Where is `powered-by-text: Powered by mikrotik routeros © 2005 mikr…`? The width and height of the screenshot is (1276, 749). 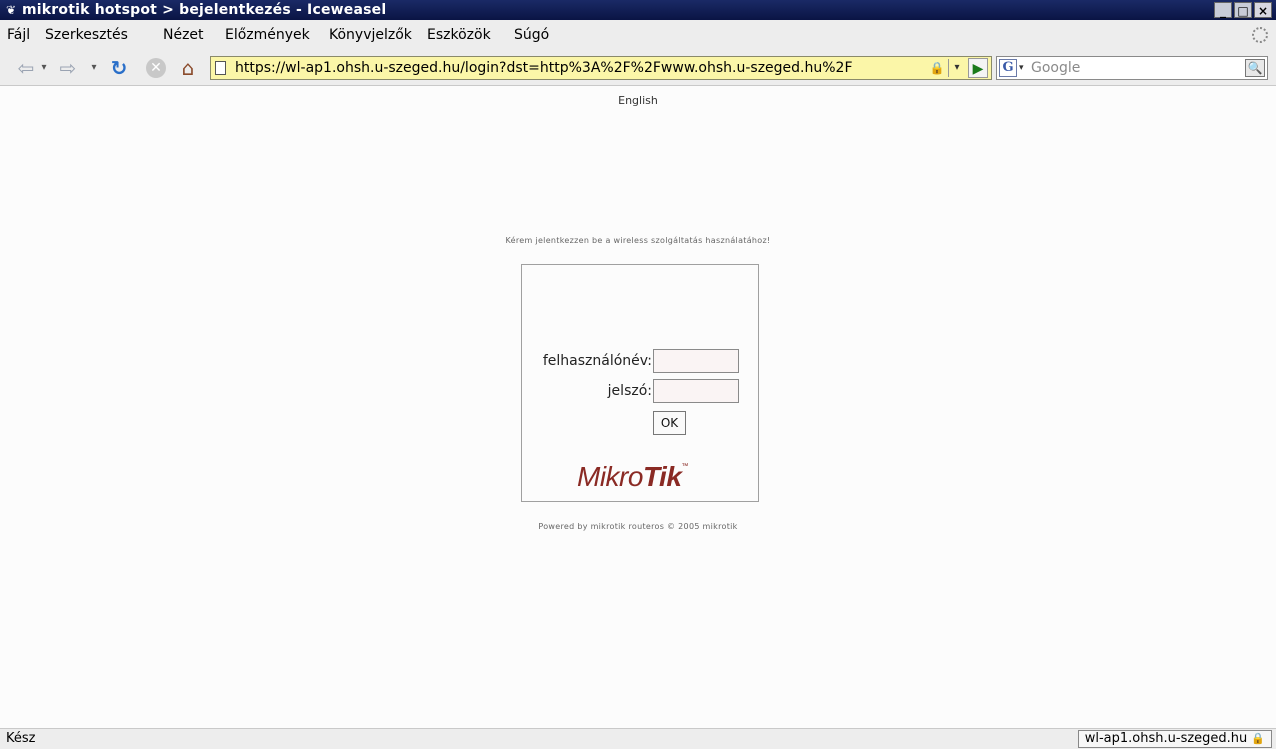
powered-by-text: Powered by mikrotik routeros © 2005 mikr… is located at coordinates (638, 526).